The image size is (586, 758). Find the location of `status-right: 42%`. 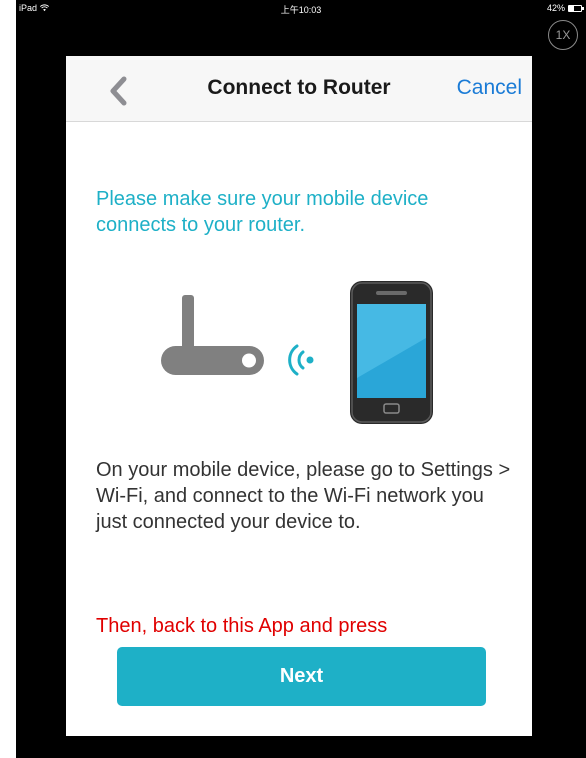

status-right: 42% is located at coordinates (565, 8).